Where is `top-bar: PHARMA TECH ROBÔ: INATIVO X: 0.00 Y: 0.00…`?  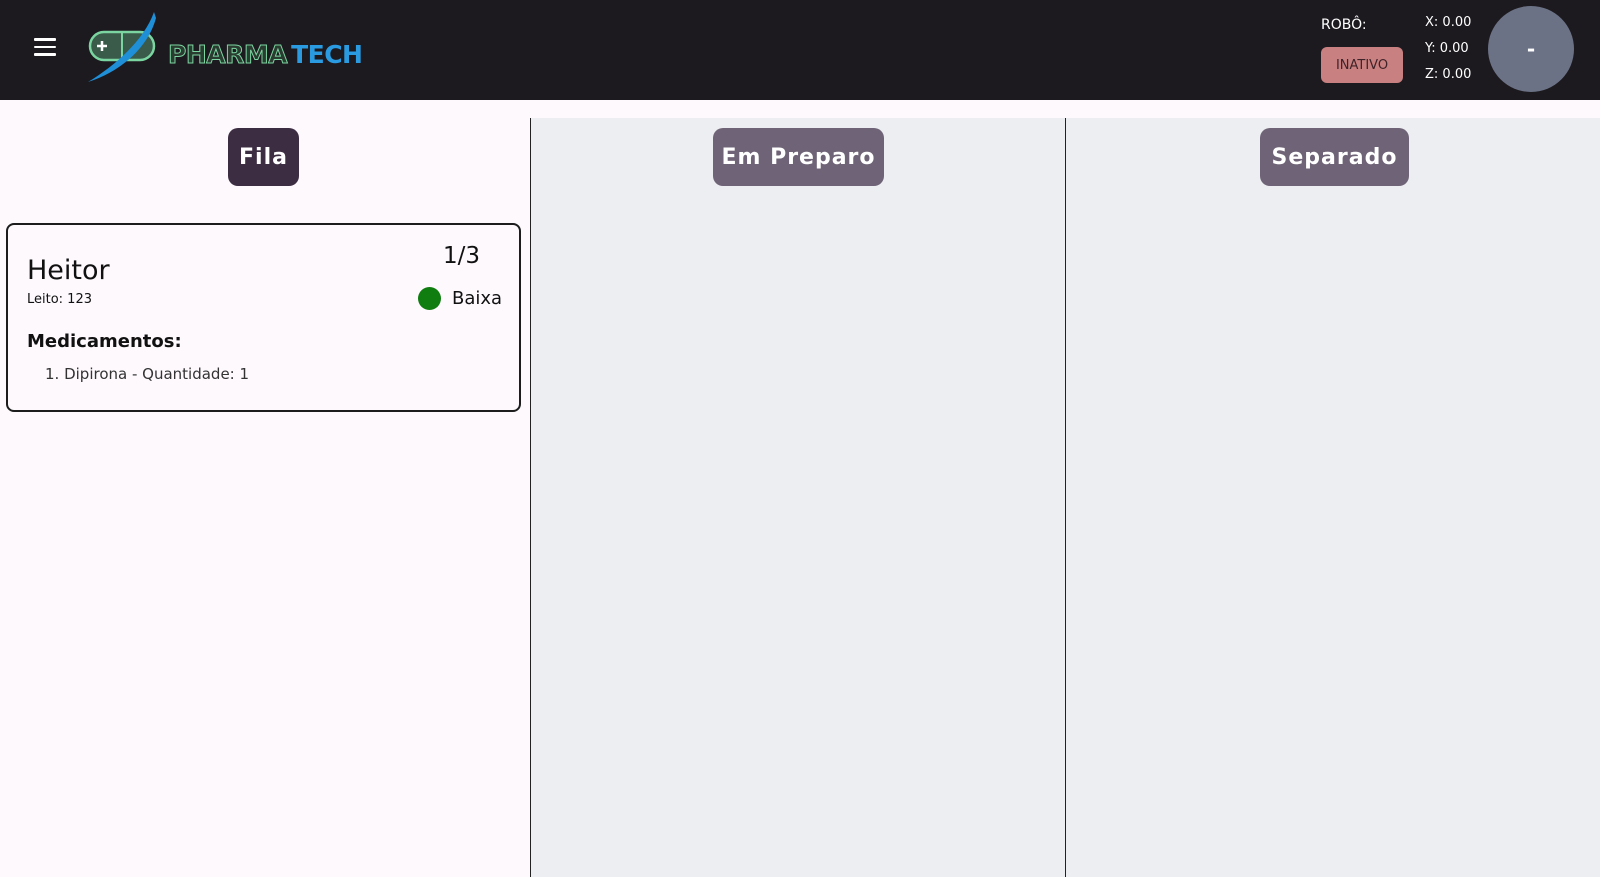 top-bar: PHARMA TECH ROBÔ: INATIVO X: 0.00 Y: 0.00… is located at coordinates (800, 50).